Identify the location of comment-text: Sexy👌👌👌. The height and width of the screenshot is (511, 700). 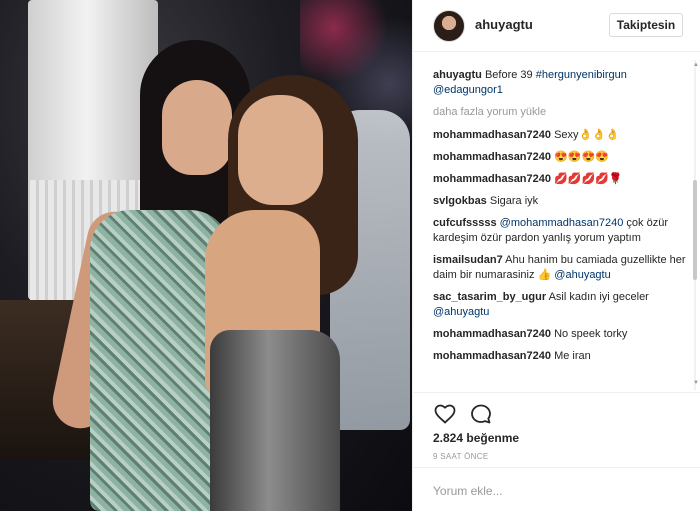
(587, 135).